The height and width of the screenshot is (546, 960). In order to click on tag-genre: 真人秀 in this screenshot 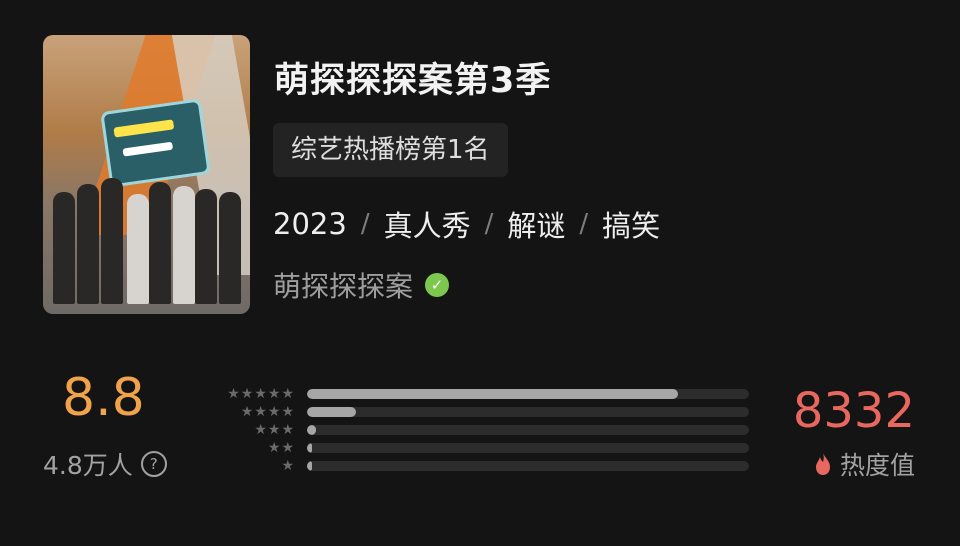, I will do `click(427, 224)`.